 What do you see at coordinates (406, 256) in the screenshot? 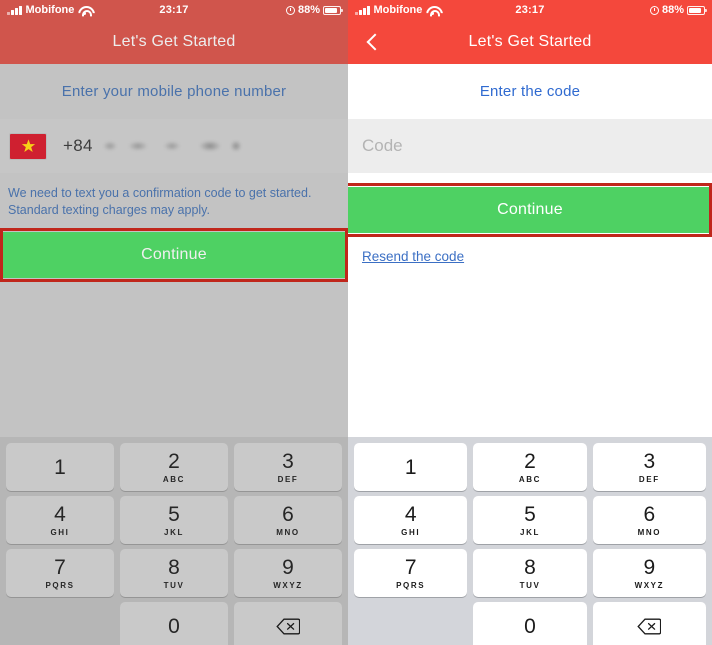
I see `resend-code-link: Resend the code` at bounding box center [406, 256].